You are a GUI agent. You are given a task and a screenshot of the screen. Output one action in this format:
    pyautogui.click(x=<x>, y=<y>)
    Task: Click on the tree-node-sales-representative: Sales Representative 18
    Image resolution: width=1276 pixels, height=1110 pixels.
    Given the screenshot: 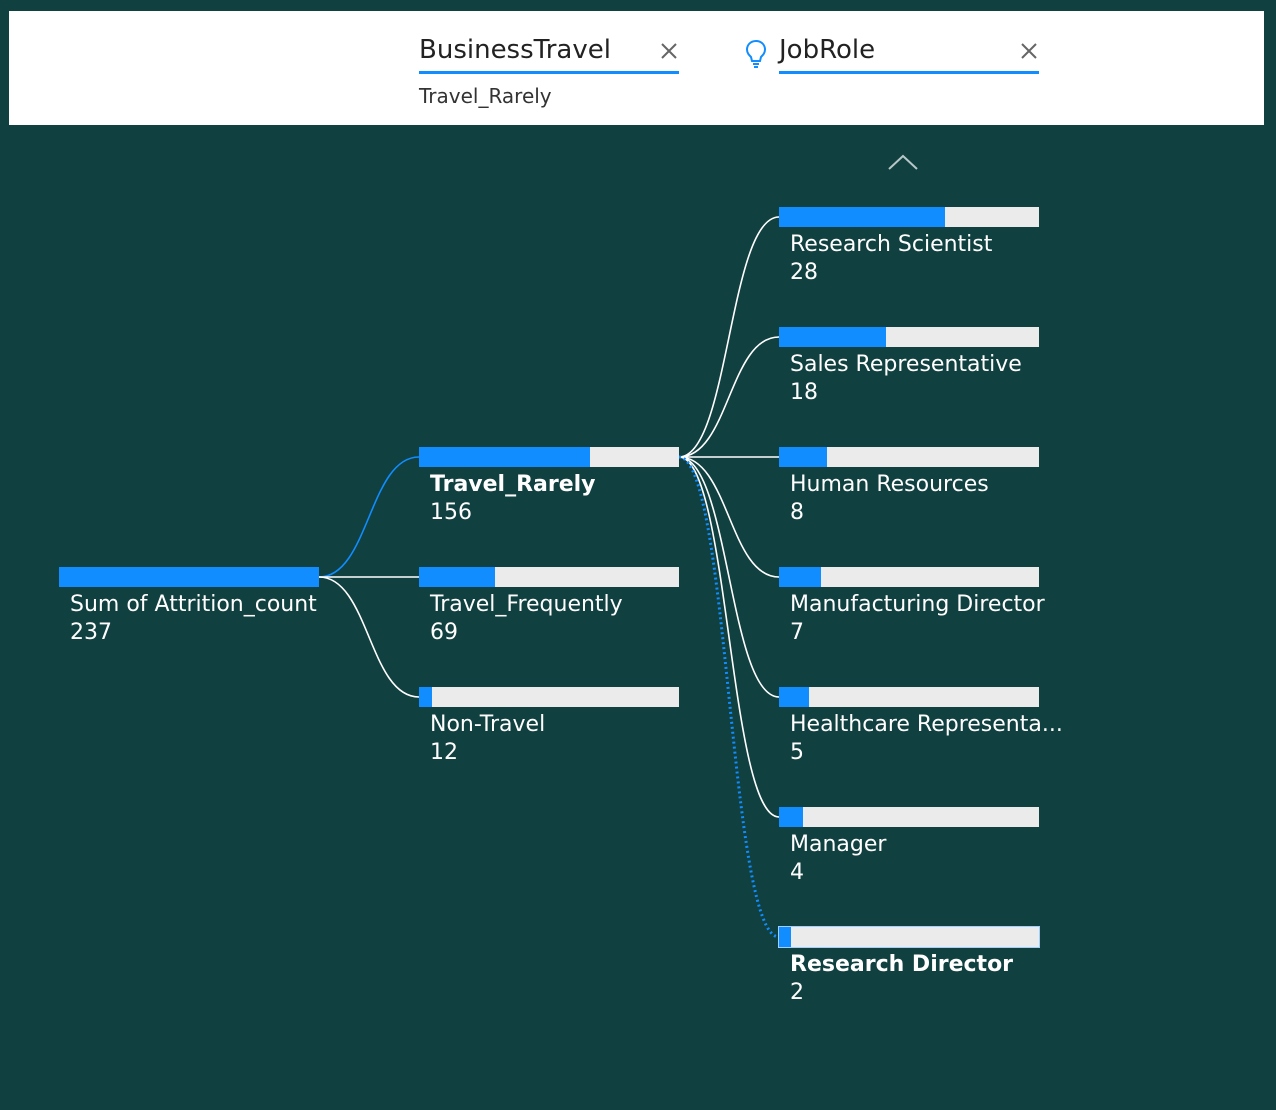 What is the action you would take?
    pyautogui.click(x=909, y=372)
    